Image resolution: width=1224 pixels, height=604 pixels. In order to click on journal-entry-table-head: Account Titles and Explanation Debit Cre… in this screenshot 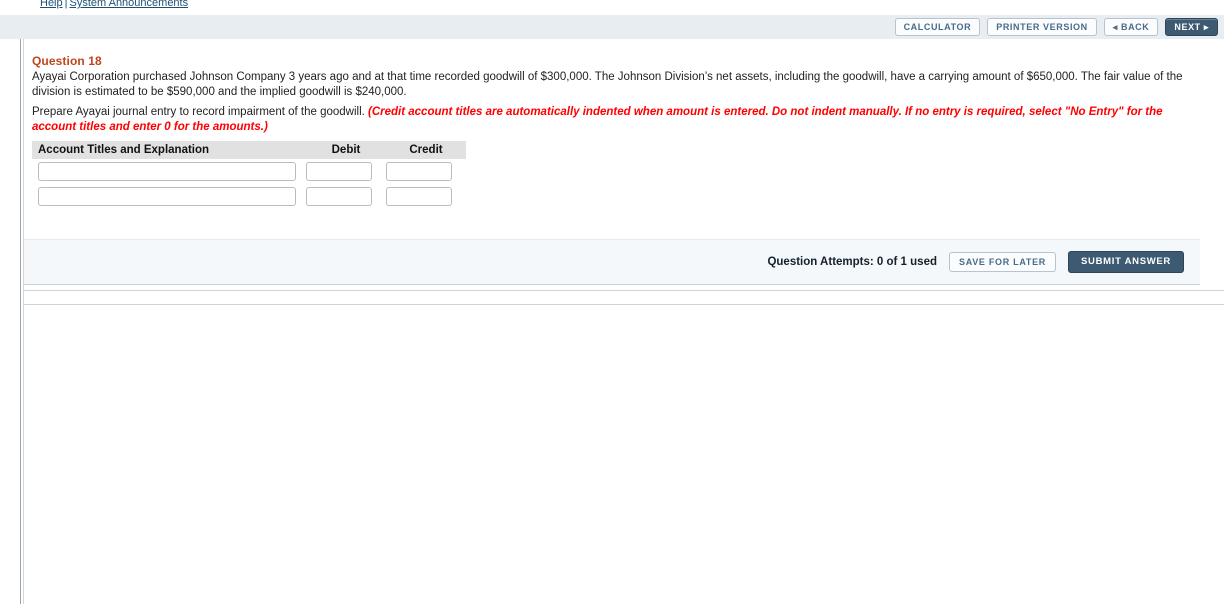, I will do `click(249, 150)`.